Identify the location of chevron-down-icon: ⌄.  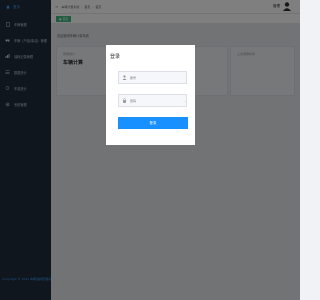
(184, 101).